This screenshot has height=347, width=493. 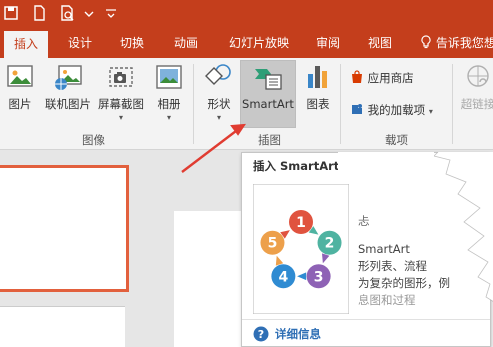 What do you see at coordinates (301, 249) in the screenshot?
I see `smartart-cycle-preview: 1 2 3 4 5` at bounding box center [301, 249].